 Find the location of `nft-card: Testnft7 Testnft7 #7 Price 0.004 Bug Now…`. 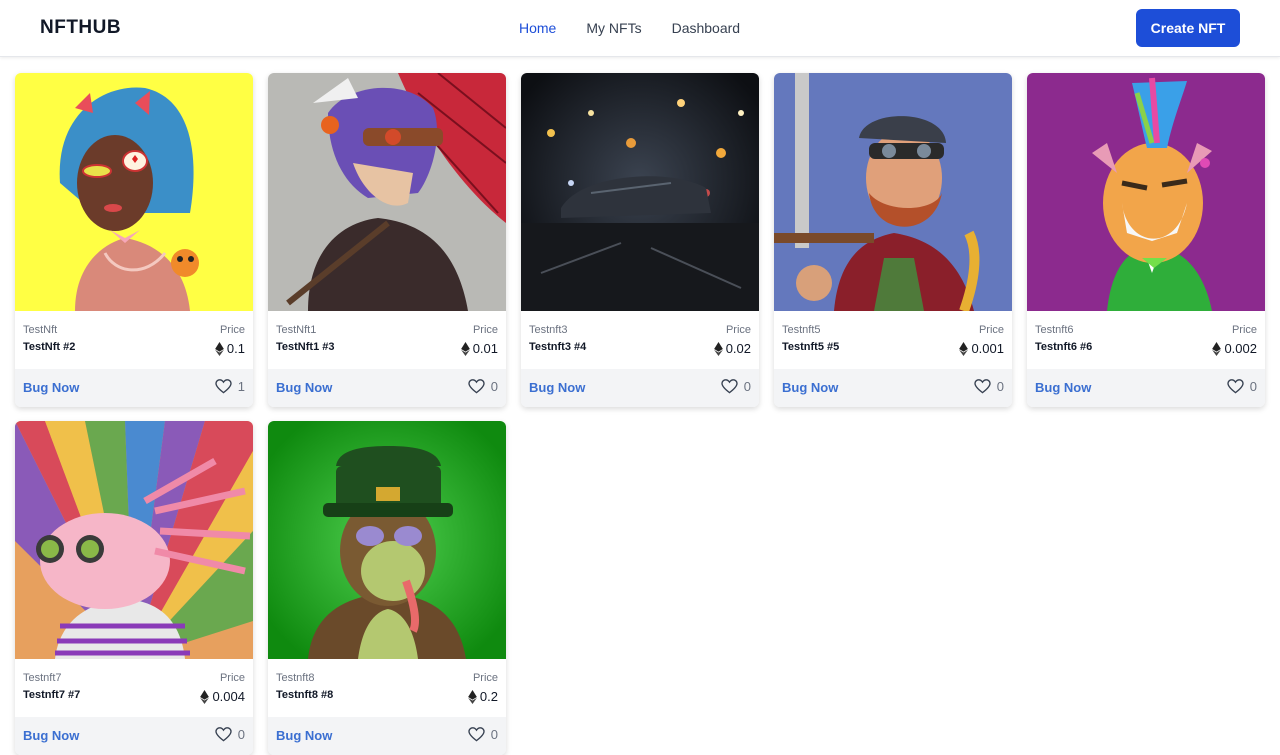

nft-card: Testnft7 Testnft7 #7 Price 0.004 Bug Now… is located at coordinates (134, 588).